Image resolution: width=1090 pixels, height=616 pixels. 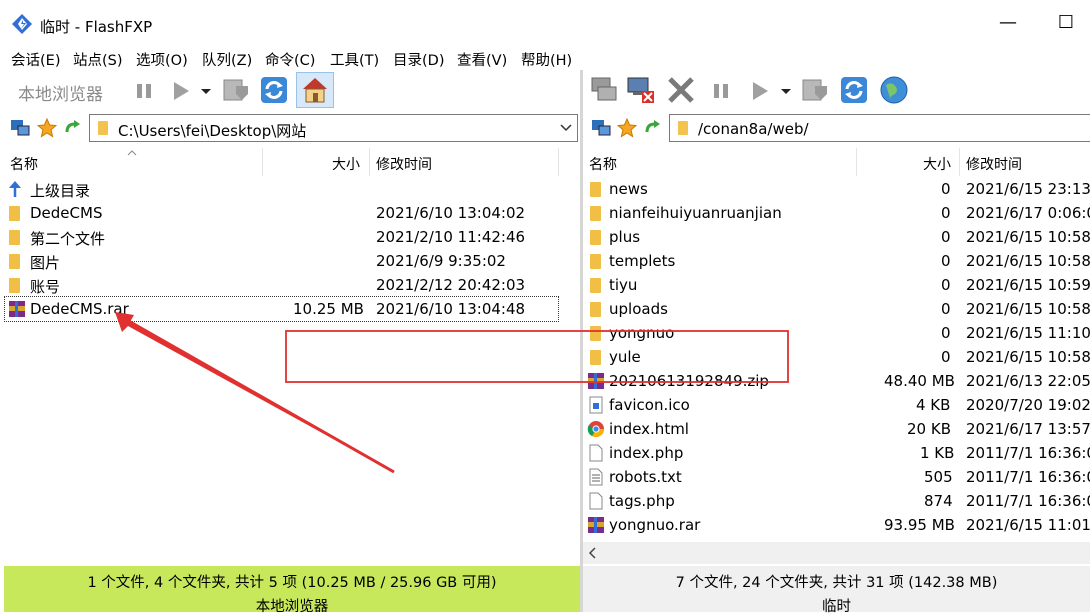 I want to click on local-address-bar: C:\Users\fei\Desktop\网站, so click(x=290, y=128).